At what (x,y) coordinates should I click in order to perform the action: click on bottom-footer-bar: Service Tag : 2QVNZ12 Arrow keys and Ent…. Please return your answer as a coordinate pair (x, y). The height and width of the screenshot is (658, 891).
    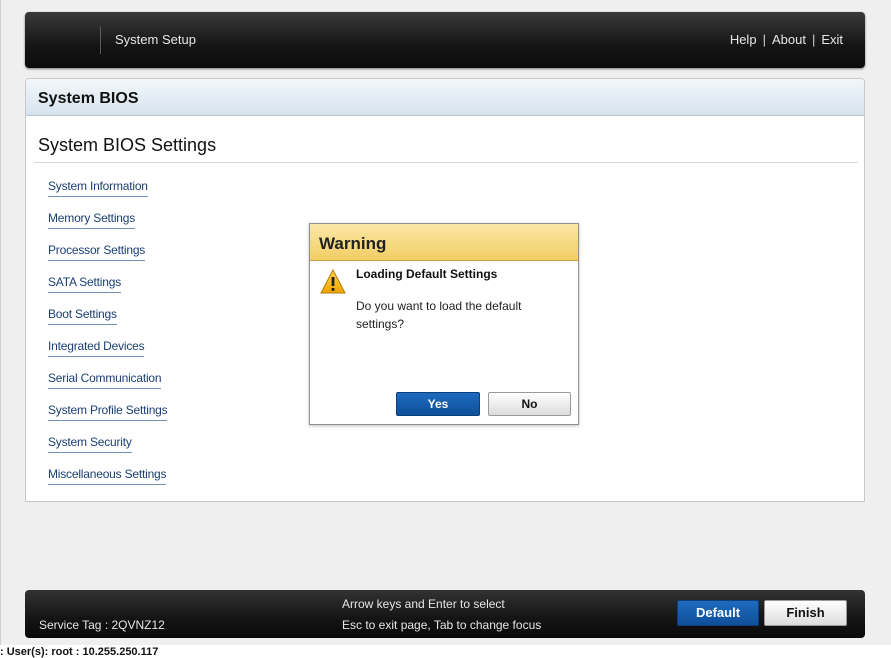
    Looking at the image, I should click on (445, 614).